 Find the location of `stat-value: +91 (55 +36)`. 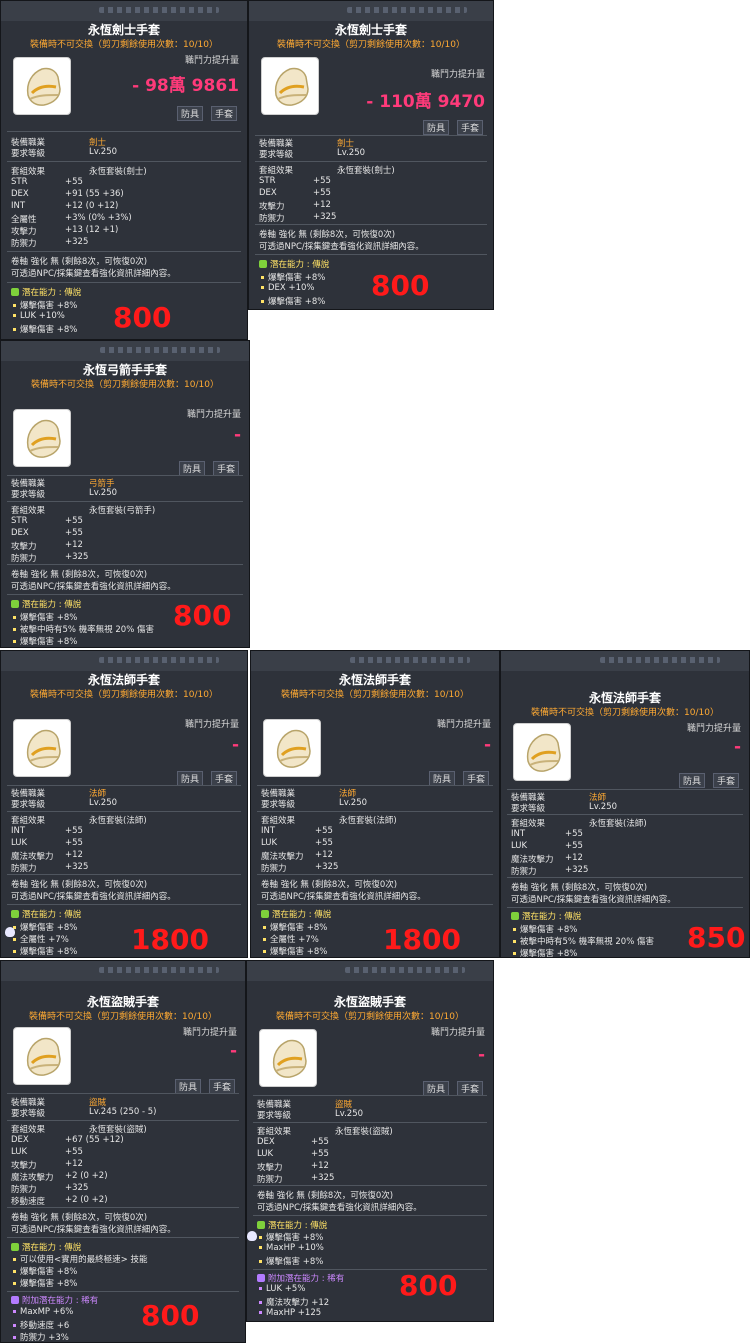

stat-value: +91 (55 +36) is located at coordinates (94, 194).